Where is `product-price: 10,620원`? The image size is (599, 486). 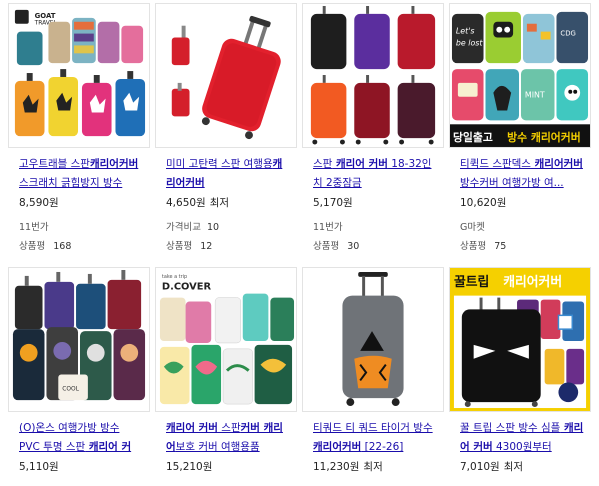
product-price: 10,620원 is located at coordinates (483, 203).